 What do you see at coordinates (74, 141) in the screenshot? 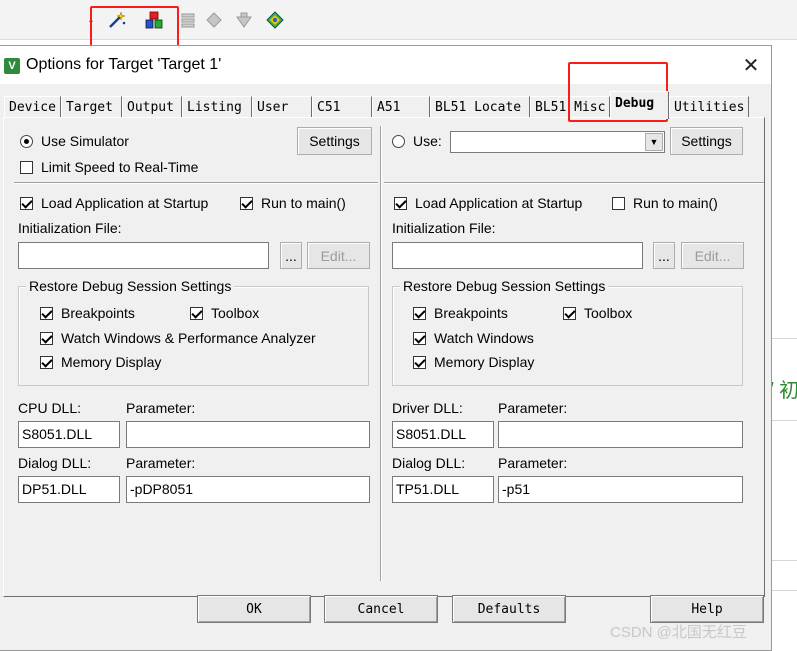
I see `use-simulator-radio: Use Simulator` at bounding box center [74, 141].